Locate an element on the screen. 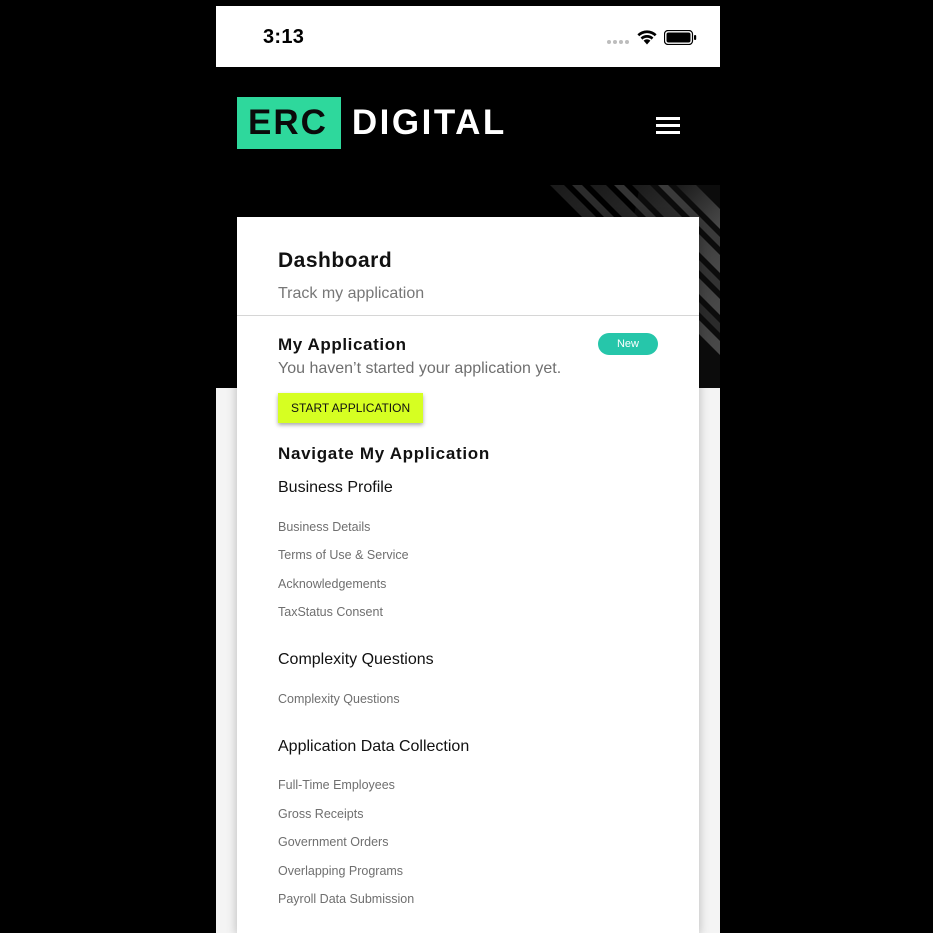 This screenshot has width=933, height=933. my-application-title: My Application is located at coordinates (342, 344).